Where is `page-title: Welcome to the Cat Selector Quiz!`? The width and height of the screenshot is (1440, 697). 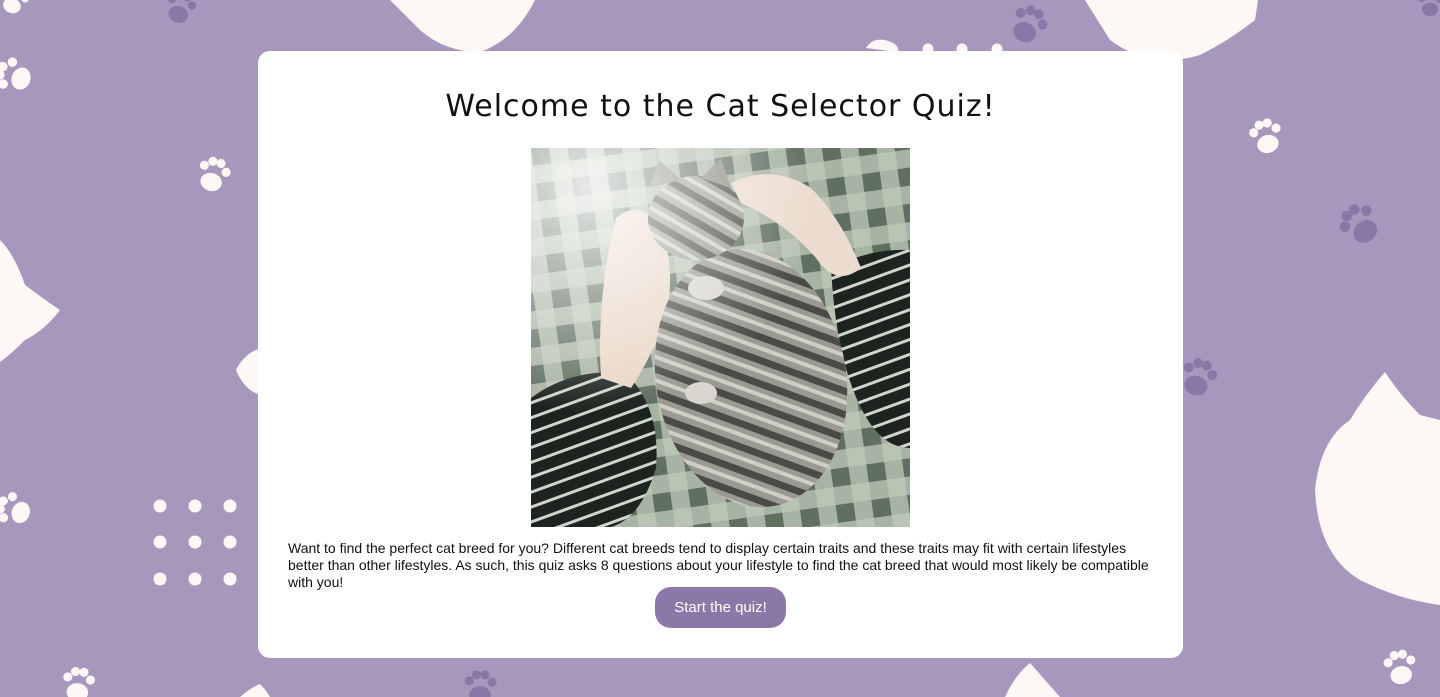
page-title: Welcome to the Cat Selector Quiz! is located at coordinates (720, 106).